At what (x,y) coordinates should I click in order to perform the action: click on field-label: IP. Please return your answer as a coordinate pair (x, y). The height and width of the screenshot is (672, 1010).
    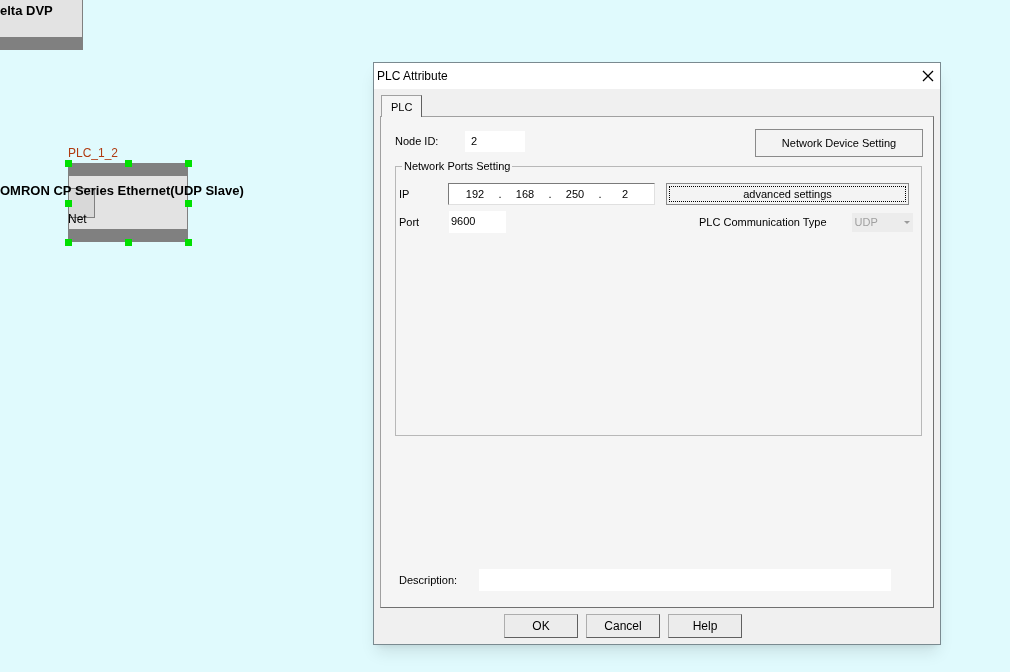
    Looking at the image, I should click on (405, 194).